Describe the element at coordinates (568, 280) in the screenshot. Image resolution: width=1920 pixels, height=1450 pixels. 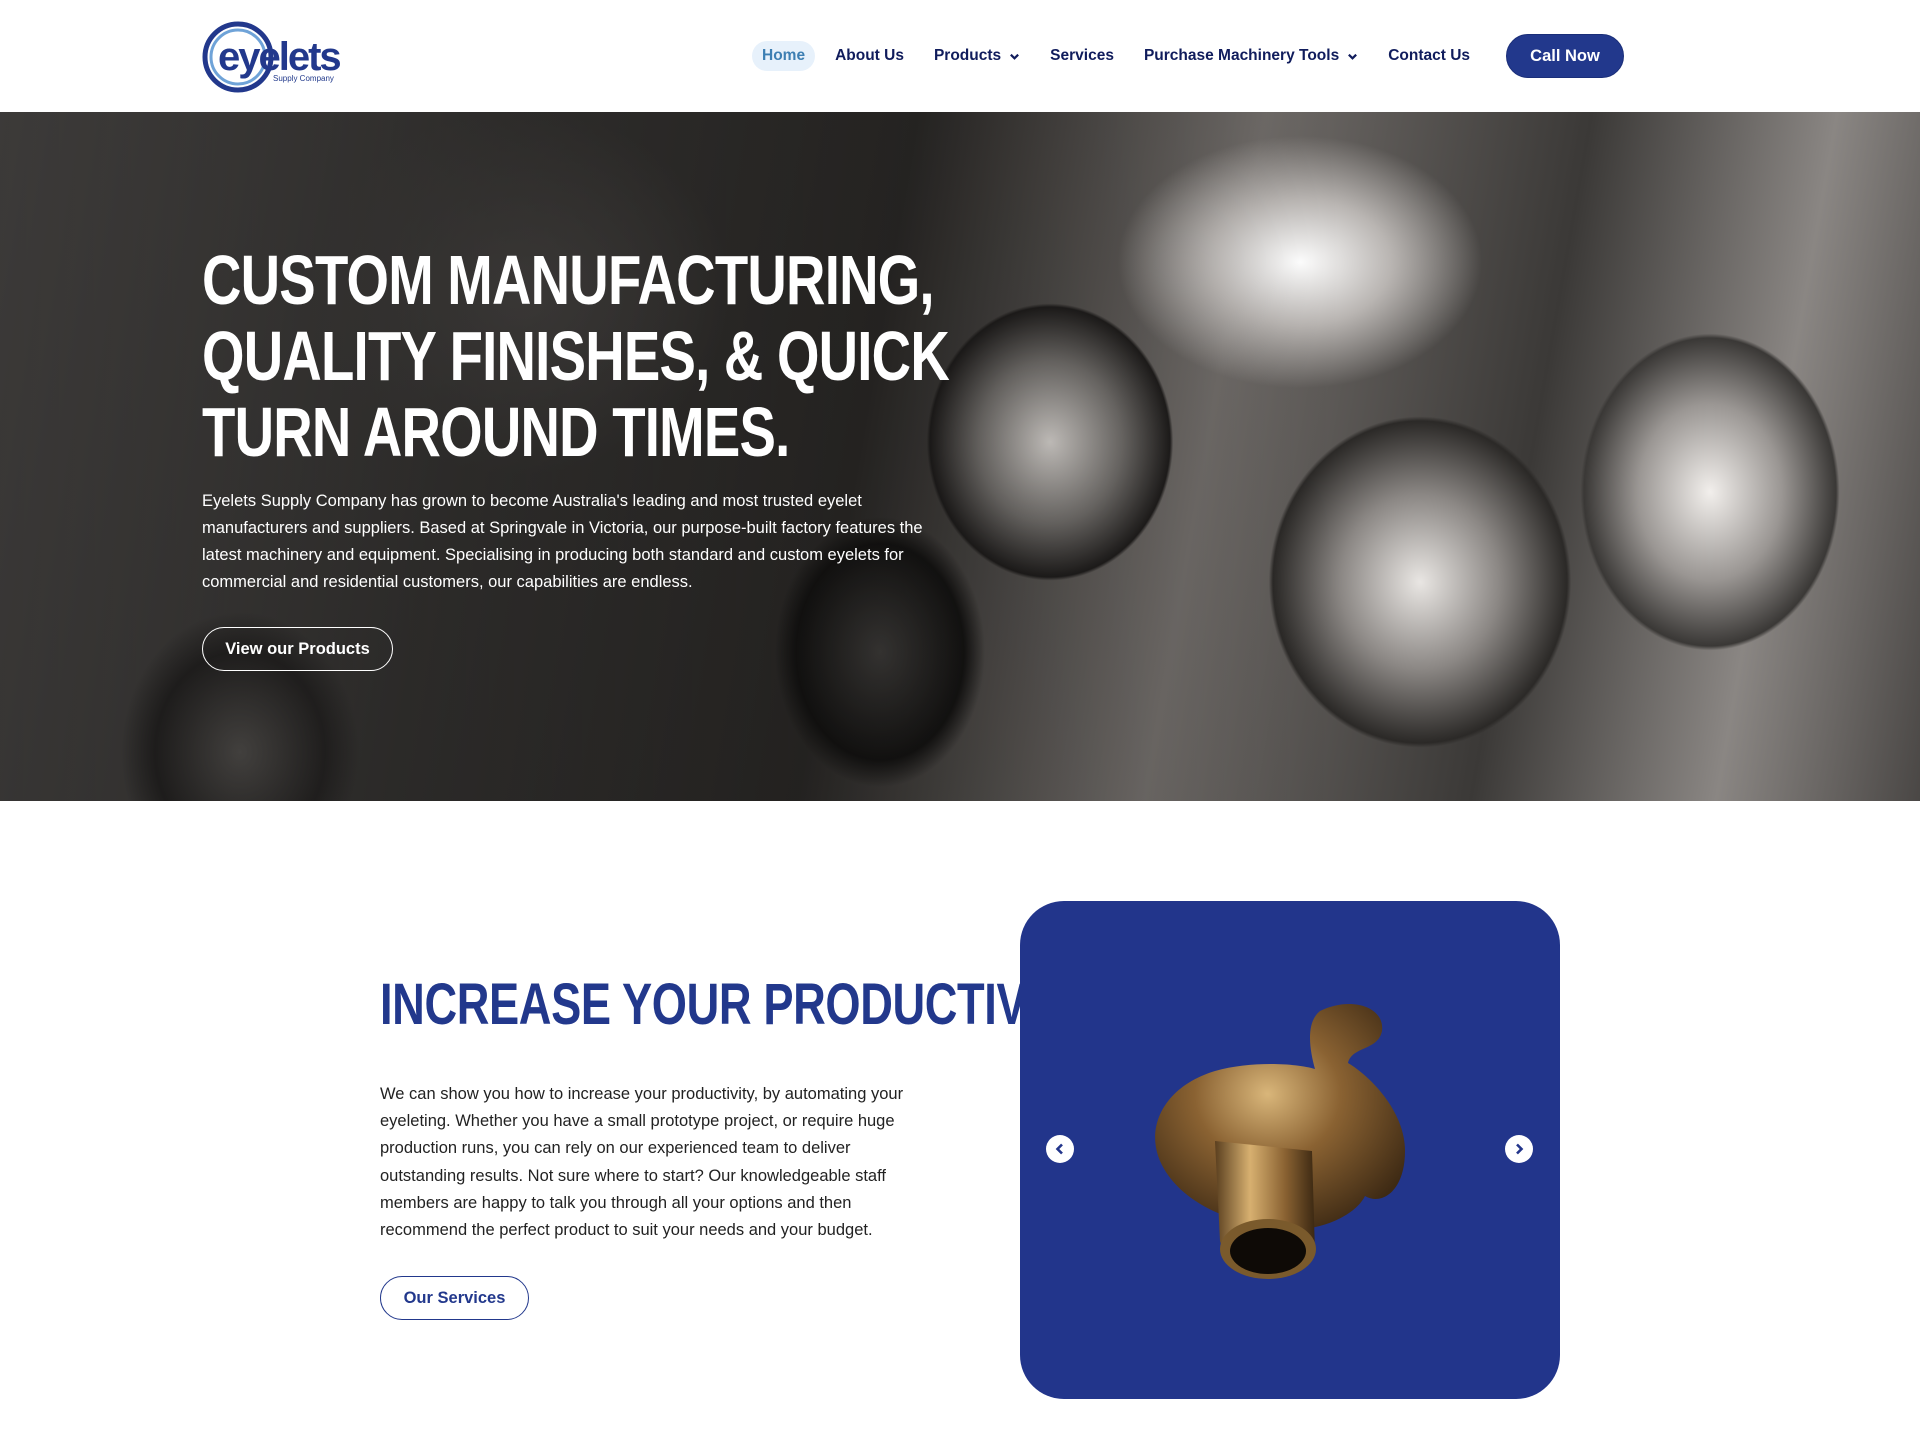
I see `hero-title-line: CUSTOM MANUFACTURING,` at that location.